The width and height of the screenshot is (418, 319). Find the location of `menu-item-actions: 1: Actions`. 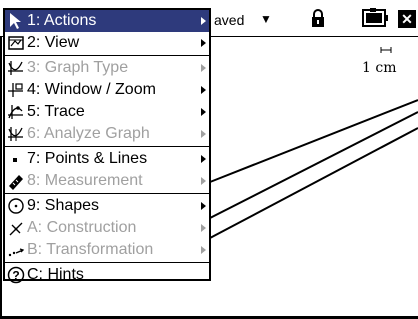

menu-item-actions: 1: Actions is located at coordinates (107, 21).